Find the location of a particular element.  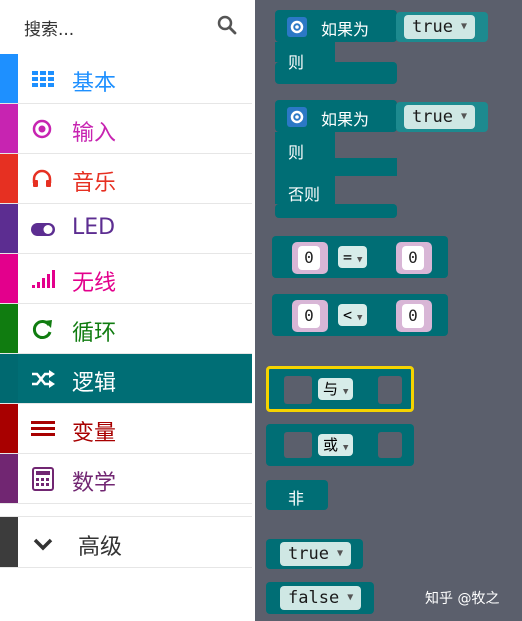

category-logic: 逻辑 is located at coordinates (126, 379).